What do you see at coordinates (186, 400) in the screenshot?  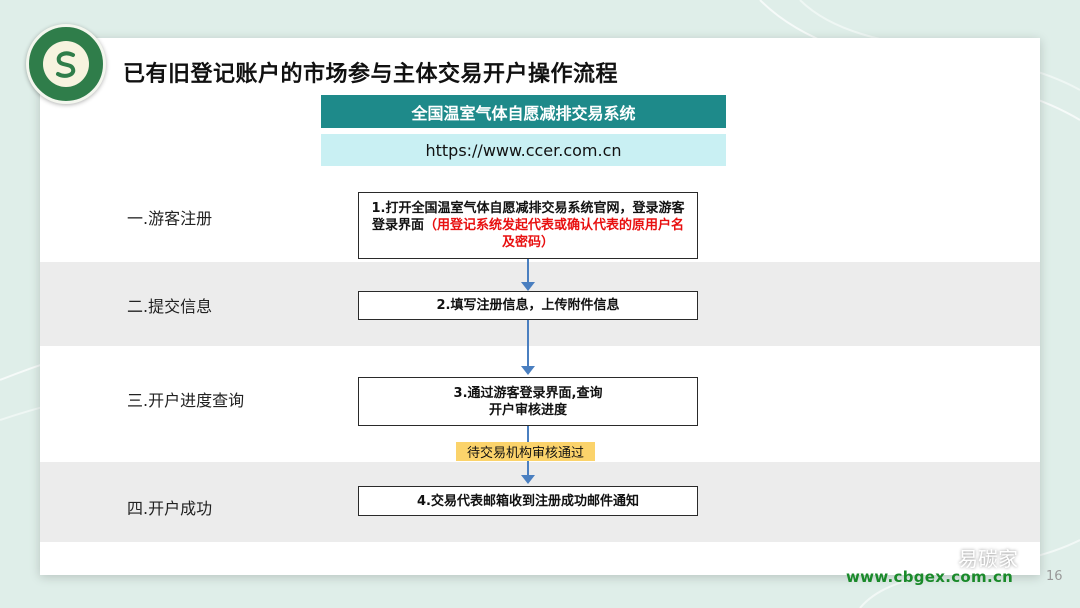 I see `step-label-3: 三.开户进度查询` at bounding box center [186, 400].